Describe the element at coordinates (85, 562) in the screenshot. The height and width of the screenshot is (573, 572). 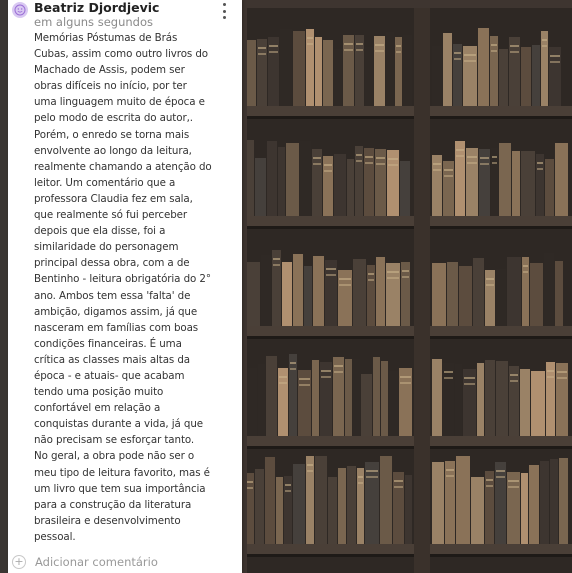
I see `add-comment-button: + Adicionar comentário` at that location.